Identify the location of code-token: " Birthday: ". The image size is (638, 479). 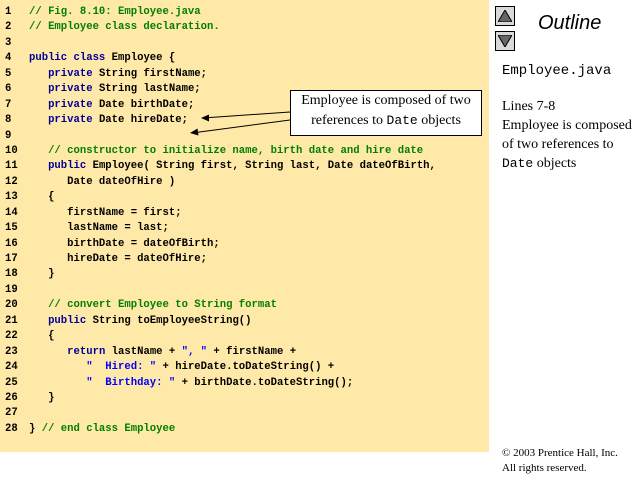
(131, 382).